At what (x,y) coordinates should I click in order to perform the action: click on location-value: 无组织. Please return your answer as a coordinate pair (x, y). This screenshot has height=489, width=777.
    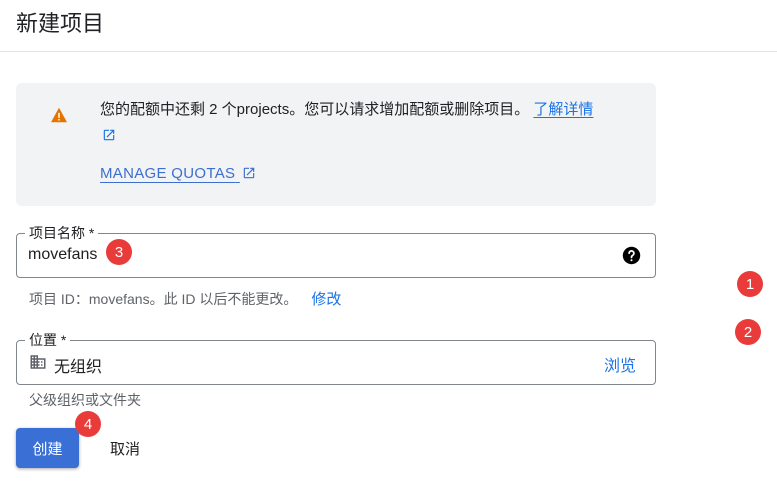
    Looking at the image, I should click on (78, 367).